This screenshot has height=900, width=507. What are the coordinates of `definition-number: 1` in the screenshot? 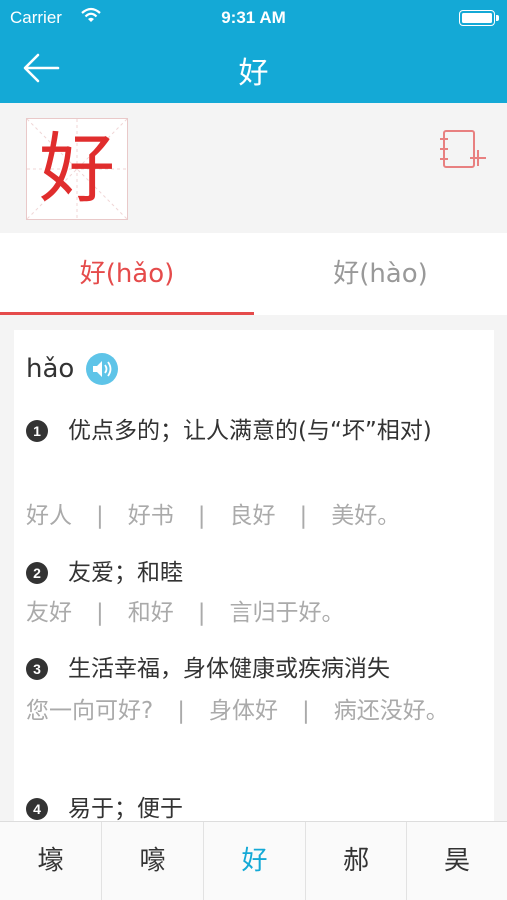 It's located at (37, 431).